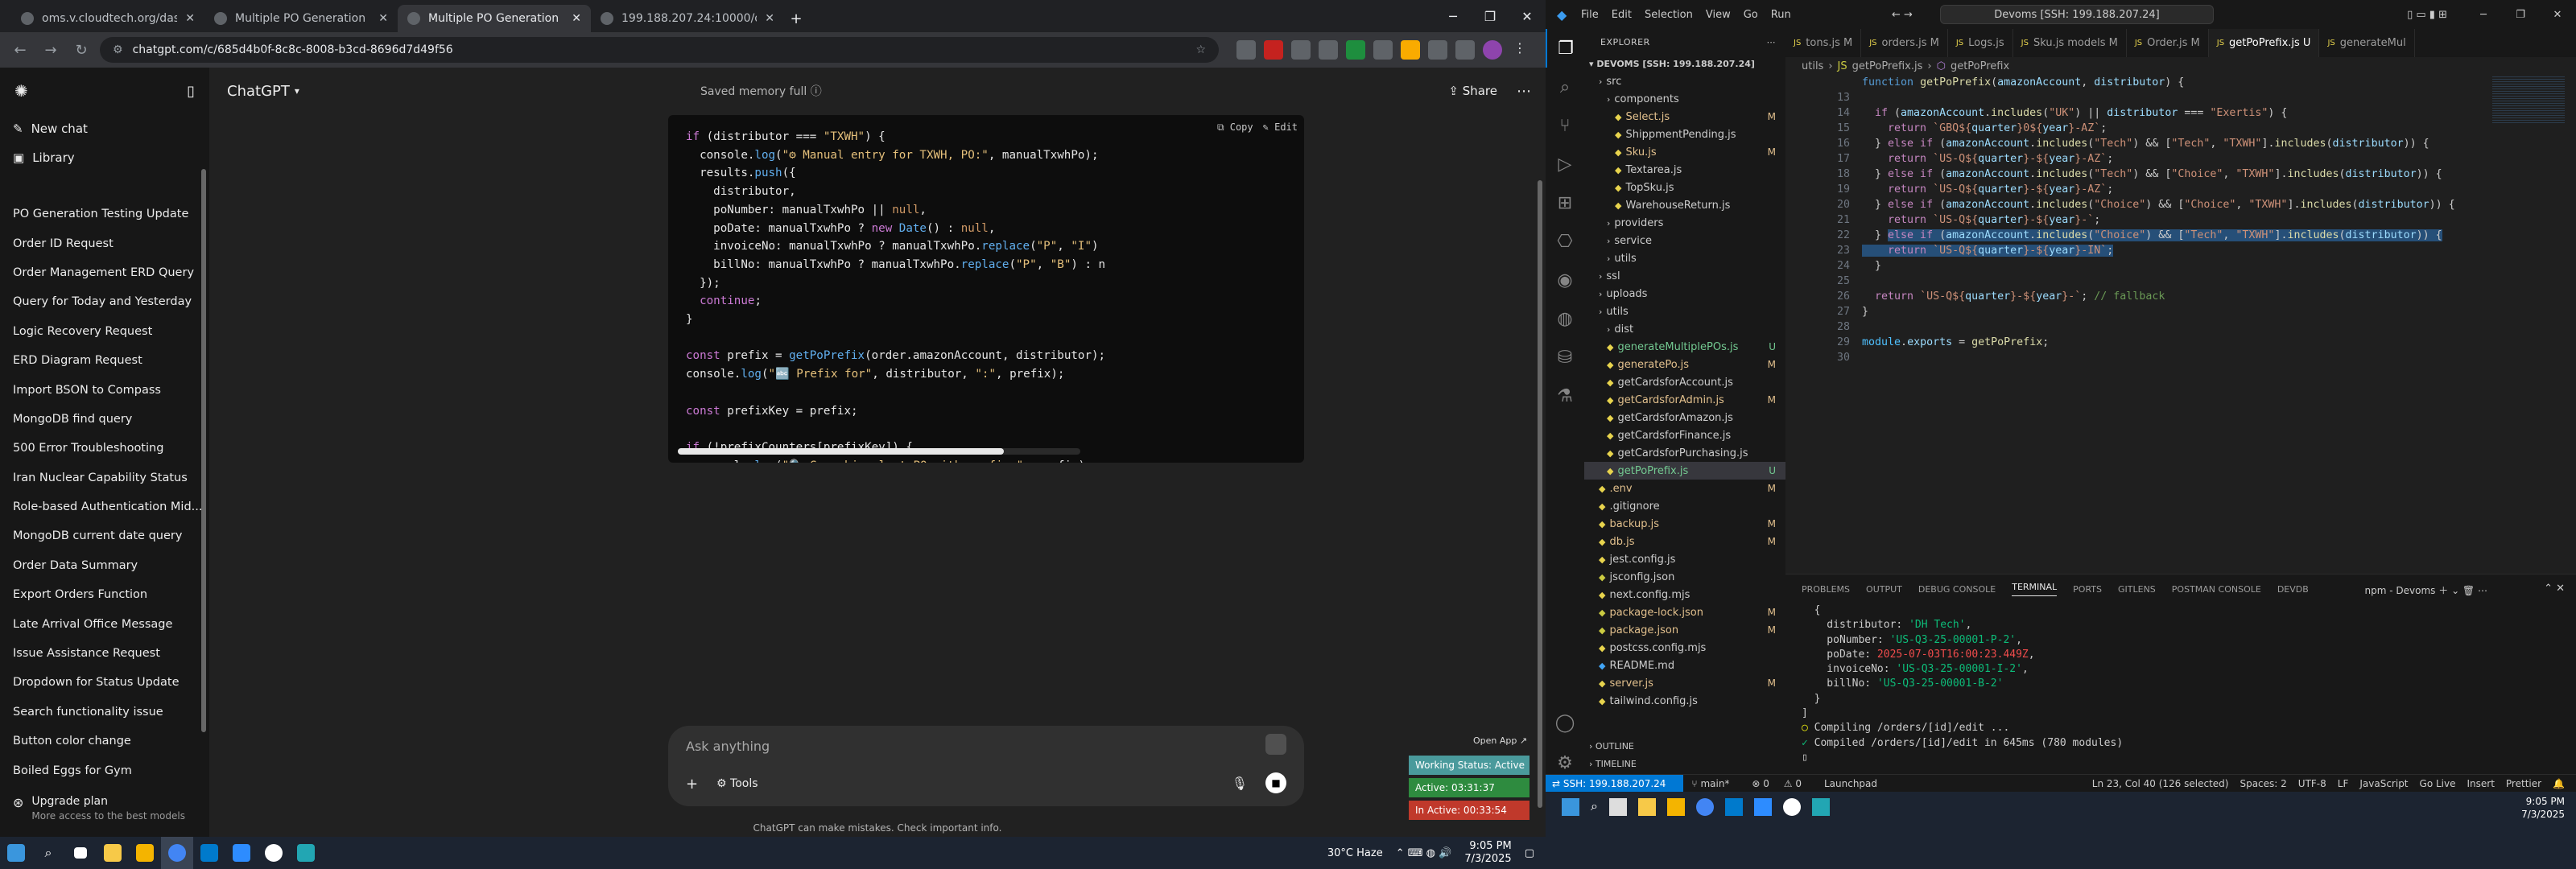 This screenshot has height=869, width=2576. I want to click on file-item: ◆ WarehouseReturn.js, so click(1685, 205).